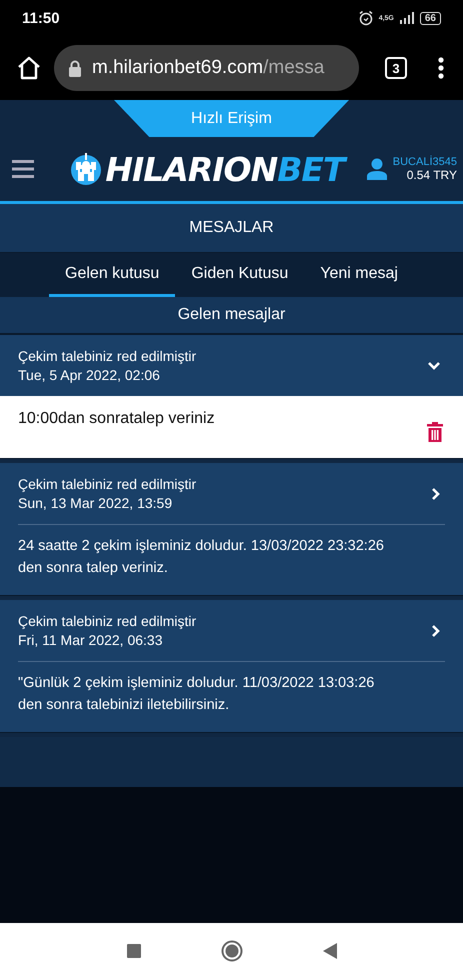 Image resolution: width=463 pixels, height=979 pixels. What do you see at coordinates (329, 951) in the screenshot?
I see `back-icon` at bounding box center [329, 951].